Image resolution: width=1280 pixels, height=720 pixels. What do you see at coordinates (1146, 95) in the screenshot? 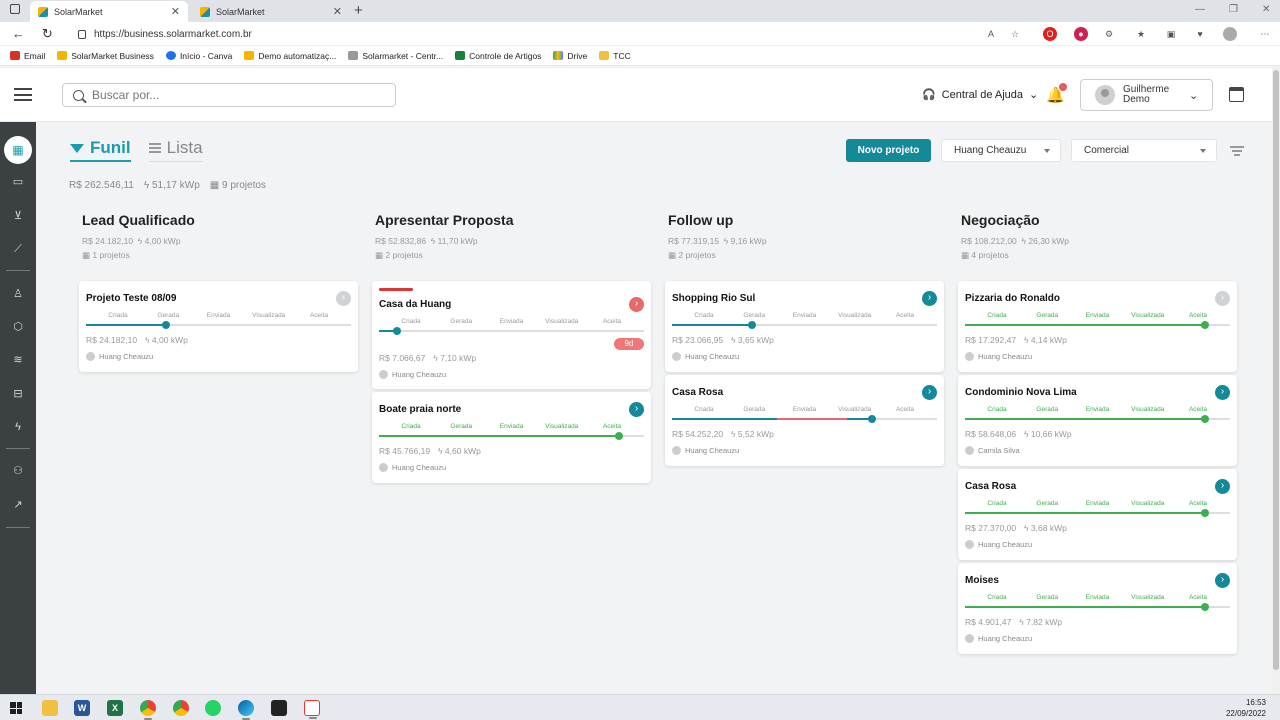
I see `user-menu: Guilherme Demo ⌄` at bounding box center [1146, 95].